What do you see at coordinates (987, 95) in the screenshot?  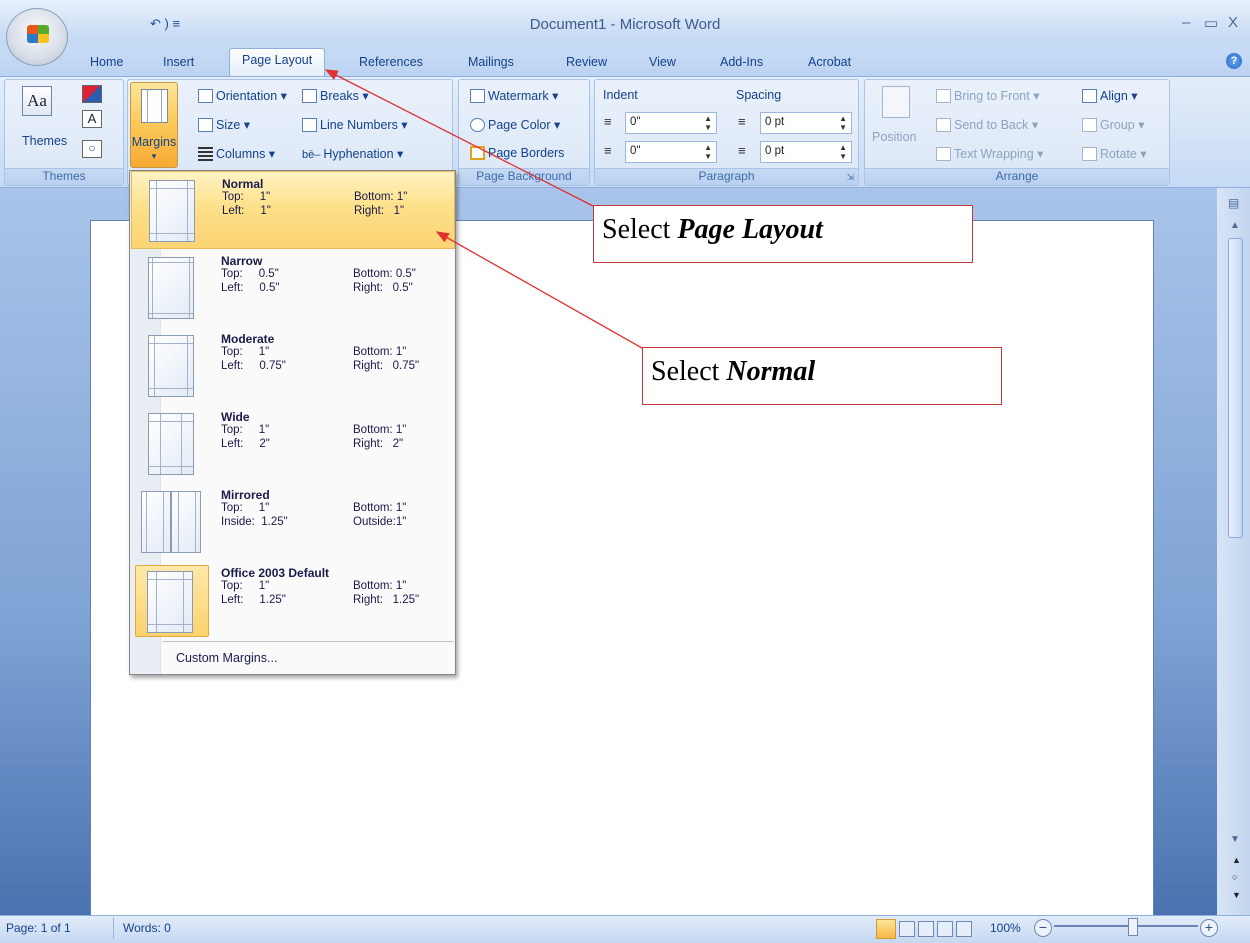 I see `bring-to-front-button: Bring to Front ▾` at bounding box center [987, 95].